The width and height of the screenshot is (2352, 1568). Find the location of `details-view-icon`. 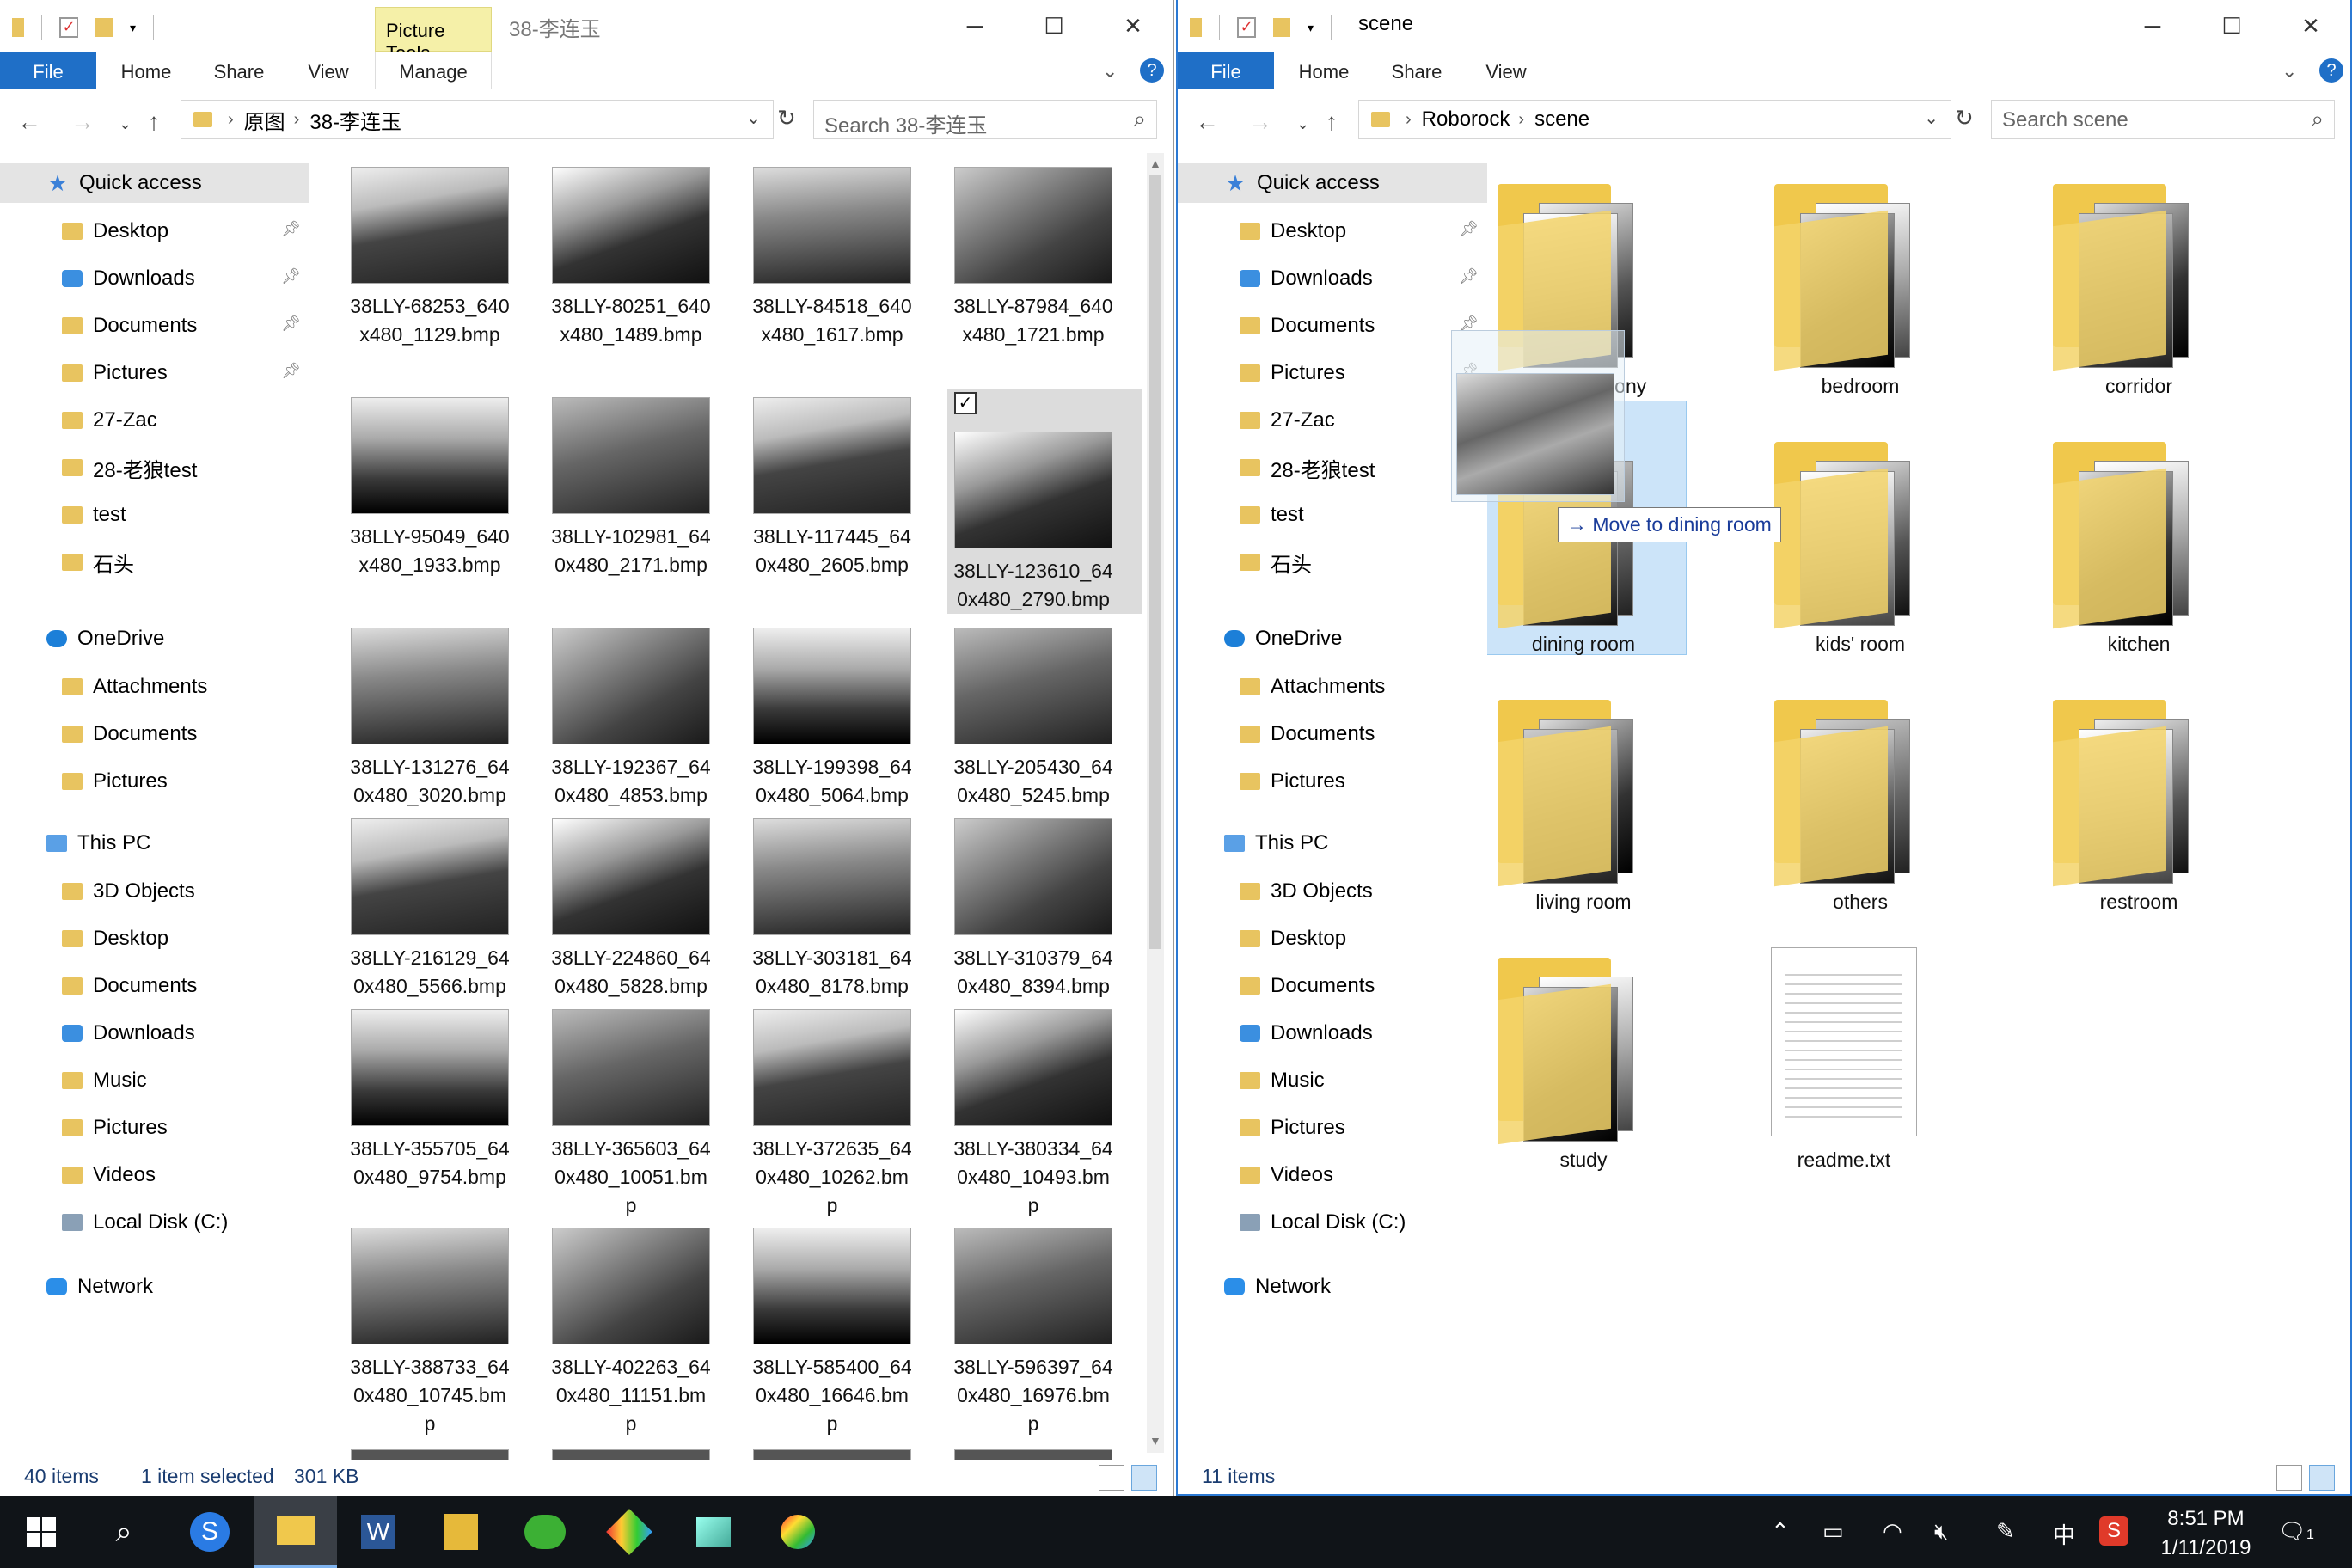

details-view-icon is located at coordinates (2289, 1478).